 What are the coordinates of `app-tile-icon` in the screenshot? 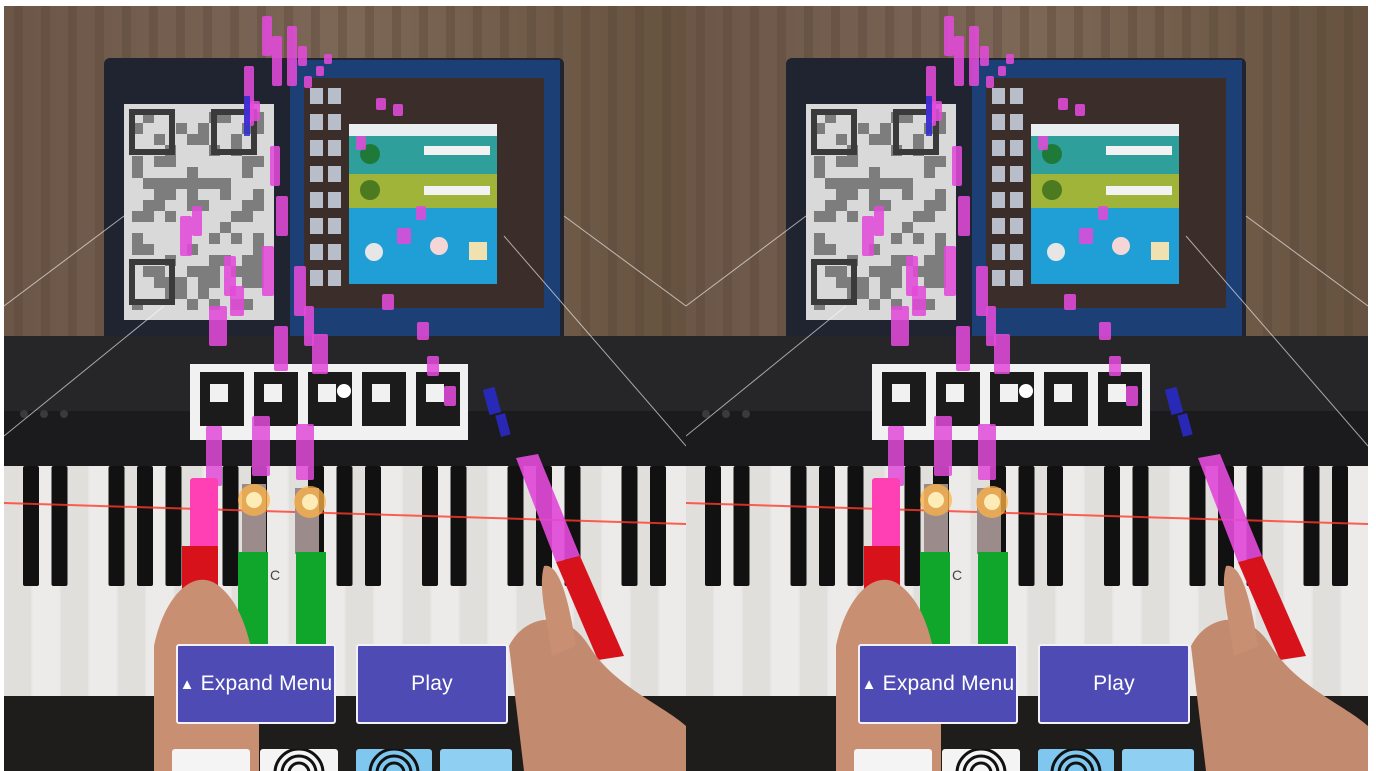 It's located at (1121, 246).